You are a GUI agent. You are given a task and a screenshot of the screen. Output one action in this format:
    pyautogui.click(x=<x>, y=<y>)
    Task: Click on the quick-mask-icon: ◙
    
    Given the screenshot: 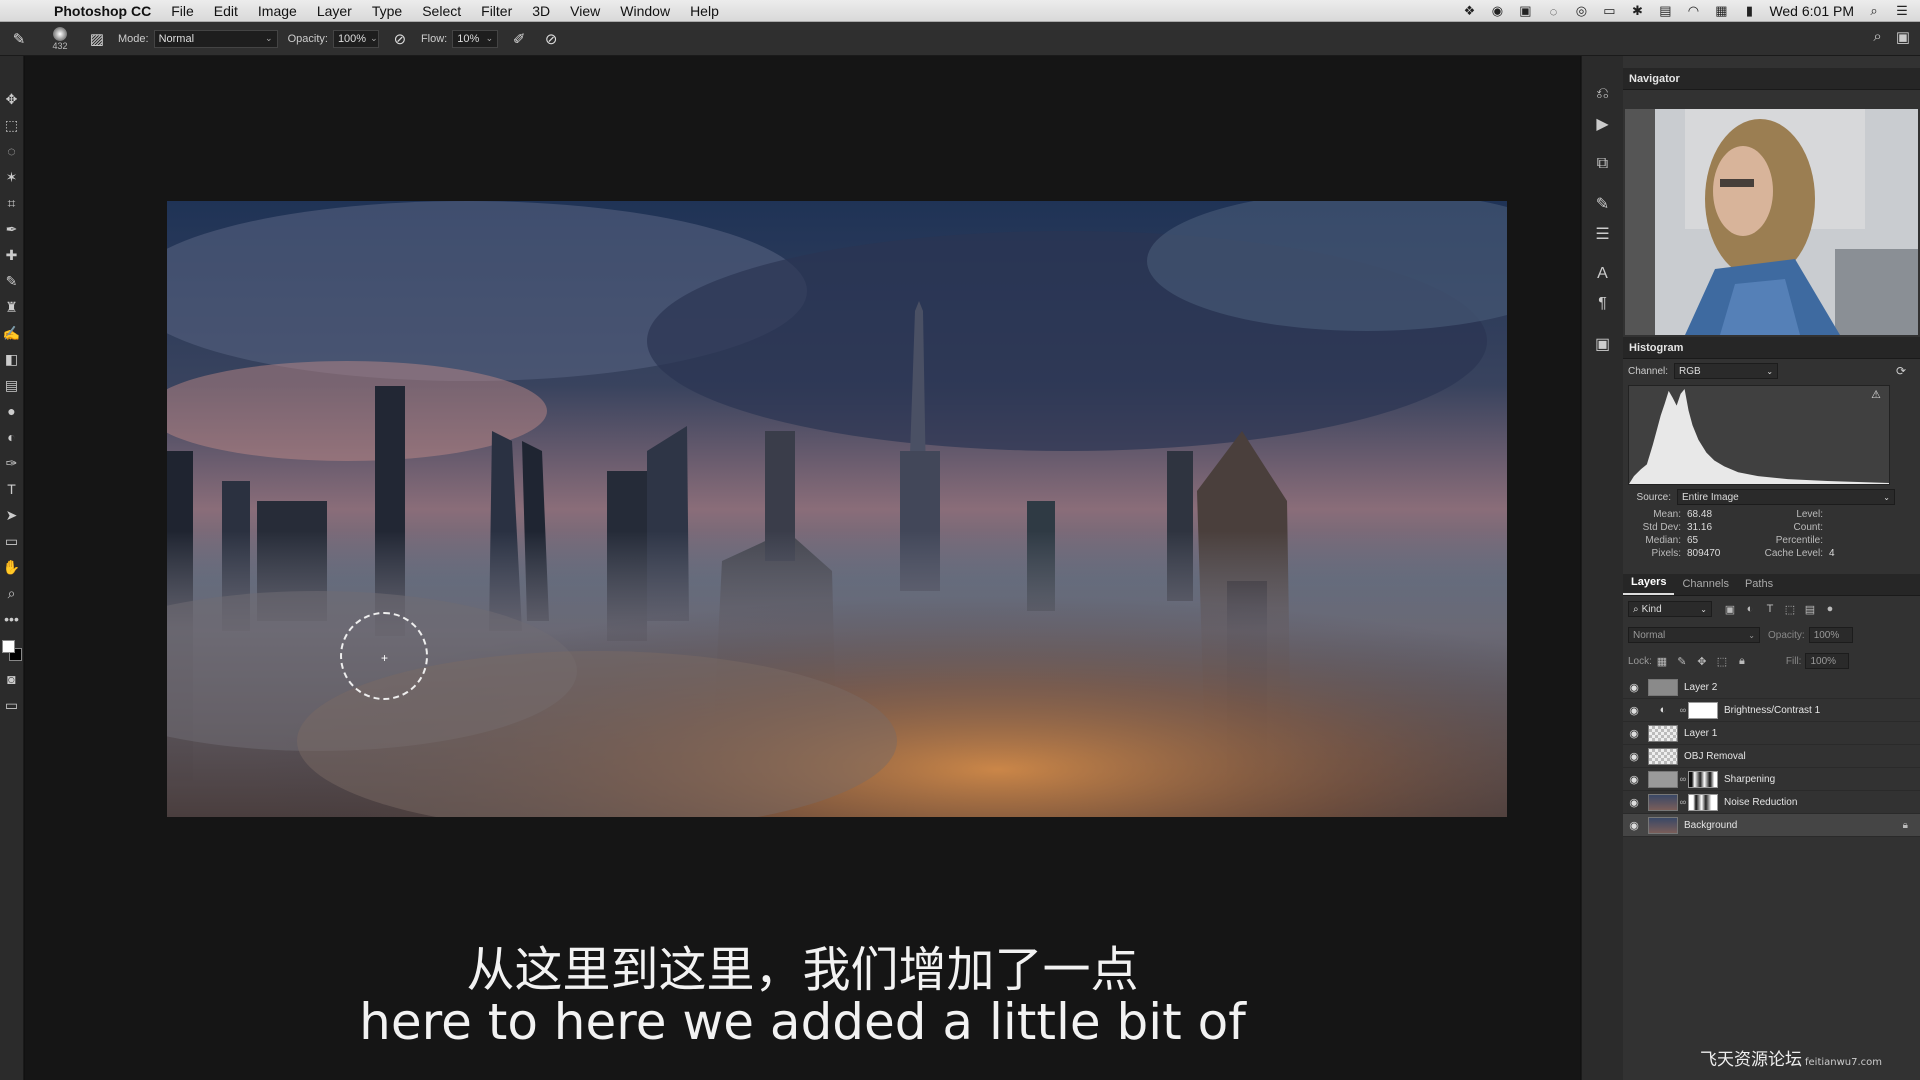 What is the action you would take?
    pyautogui.click(x=12, y=679)
    